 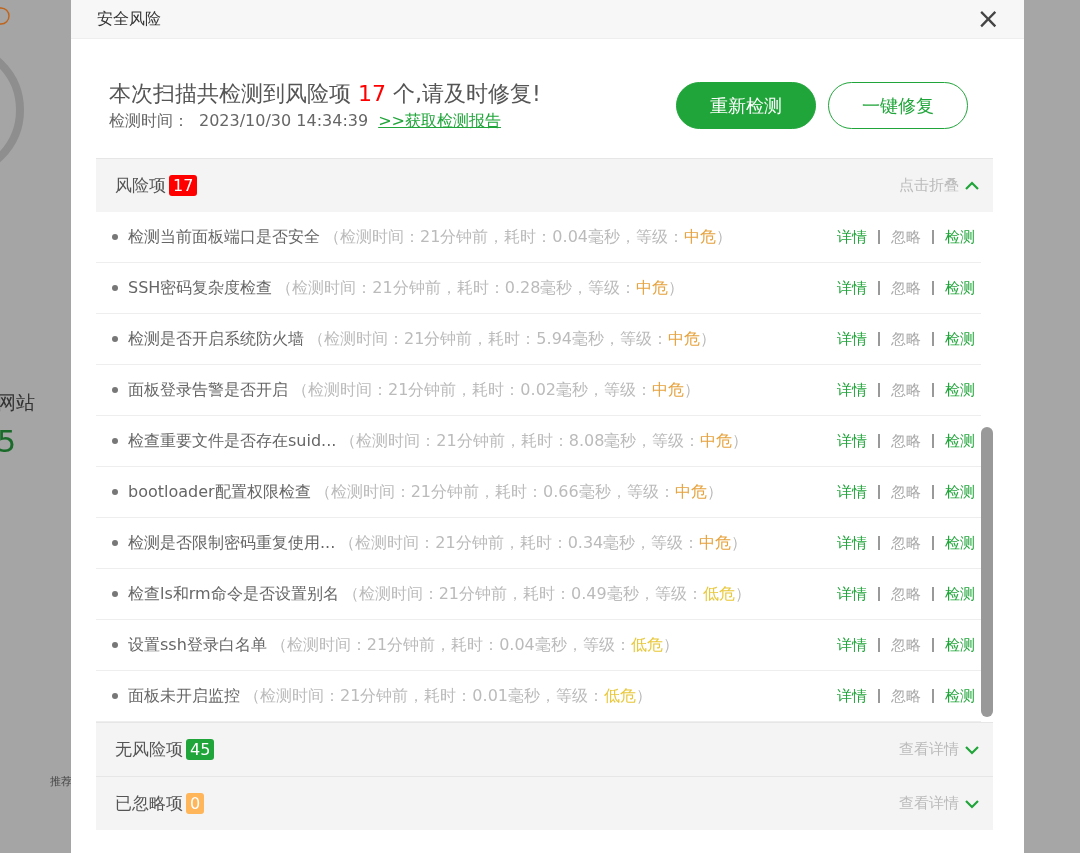 What do you see at coordinates (528, 237) in the screenshot?
I see `check-detail: （检测时间：21分钟前，耗时：0.04毫秒，等级：中危）` at bounding box center [528, 237].